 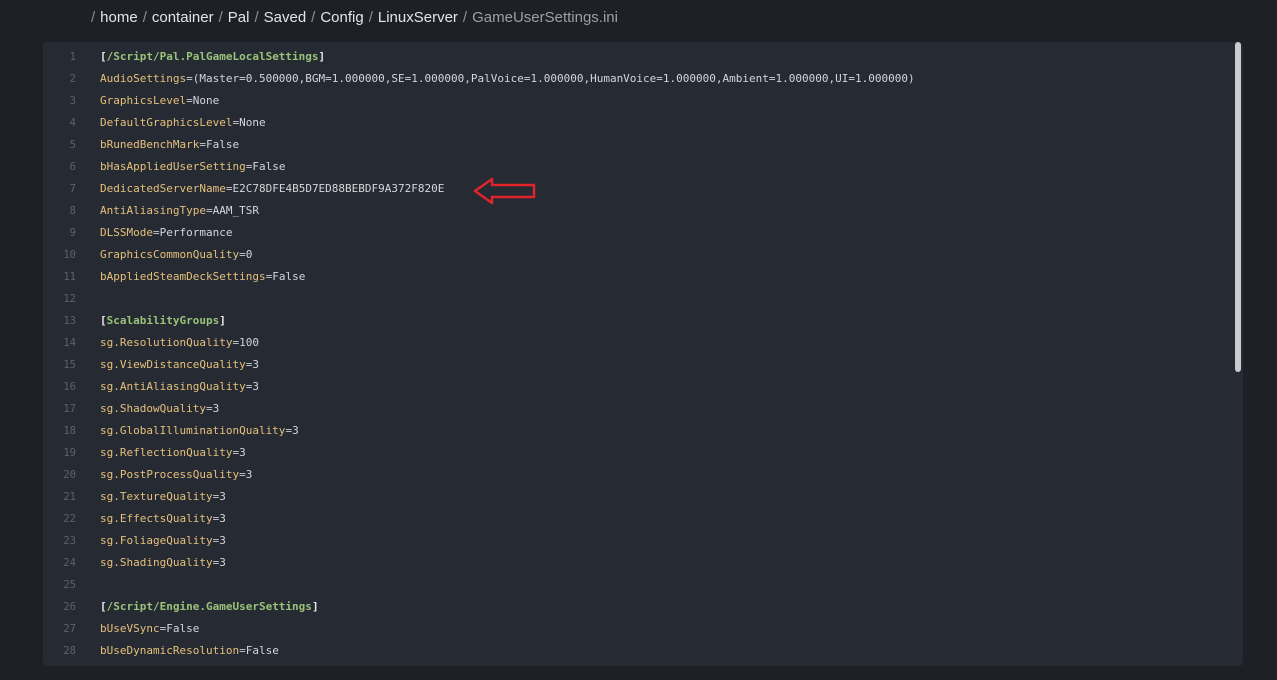 What do you see at coordinates (173, 364) in the screenshot?
I see `setting-key: sg.ViewDistanceQuality` at bounding box center [173, 364].